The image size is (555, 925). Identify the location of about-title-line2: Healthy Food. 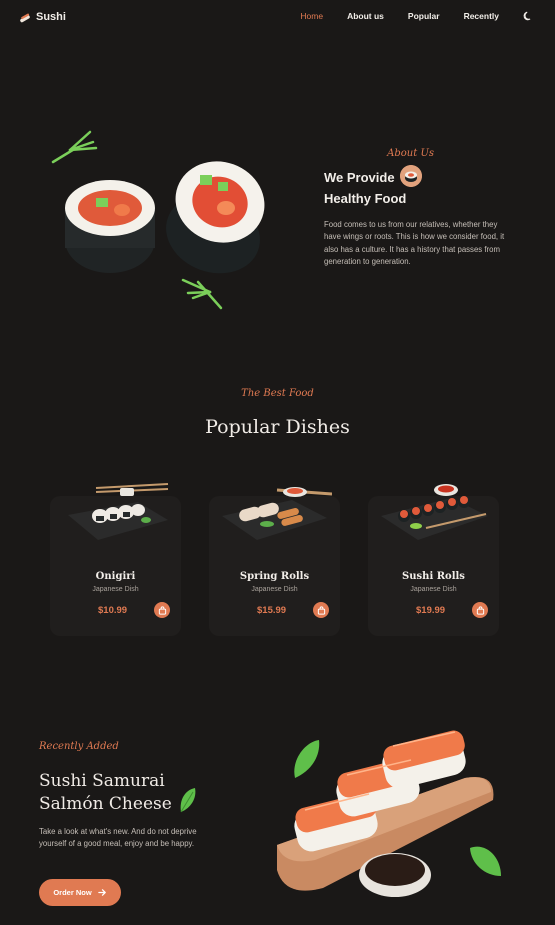
(365, 198).